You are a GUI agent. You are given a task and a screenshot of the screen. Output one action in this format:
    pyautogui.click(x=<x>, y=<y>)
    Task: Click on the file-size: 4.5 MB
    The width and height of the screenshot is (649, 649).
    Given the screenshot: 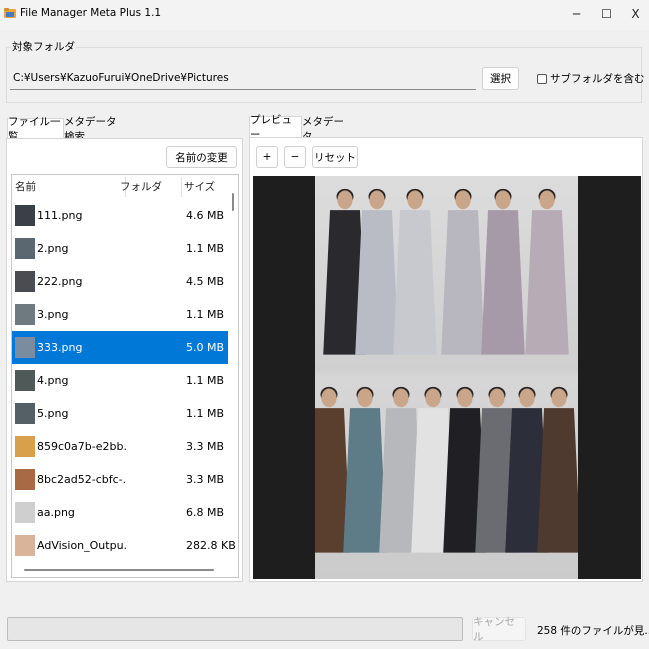 What is the action you would take?
    pyautogui.click(x=205, y=281)
    